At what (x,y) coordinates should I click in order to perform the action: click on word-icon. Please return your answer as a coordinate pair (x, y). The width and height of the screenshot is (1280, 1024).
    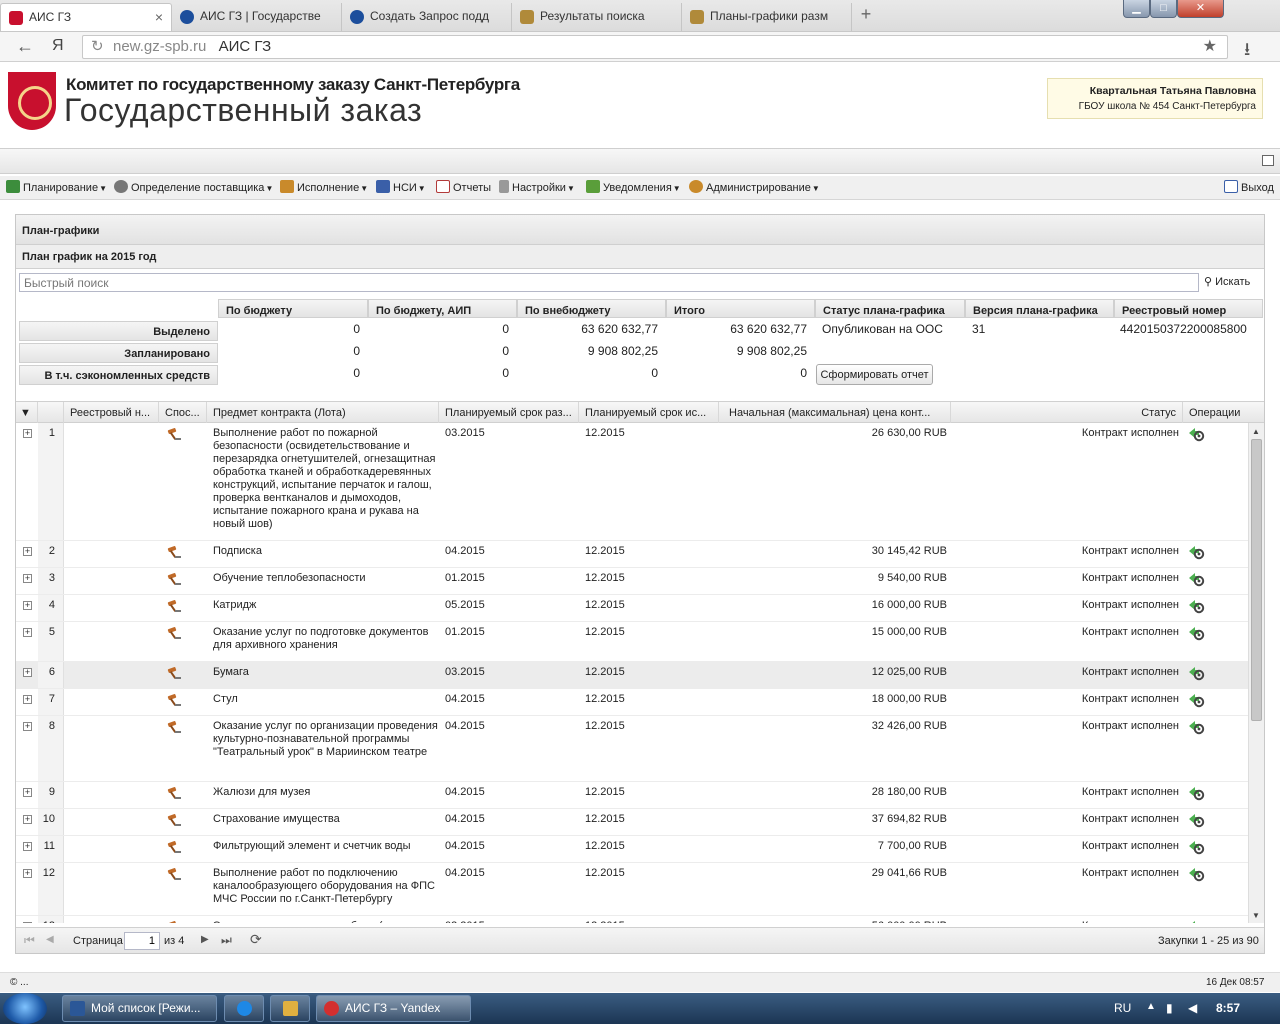
    Looking at the image, I should click on (77, 1008).